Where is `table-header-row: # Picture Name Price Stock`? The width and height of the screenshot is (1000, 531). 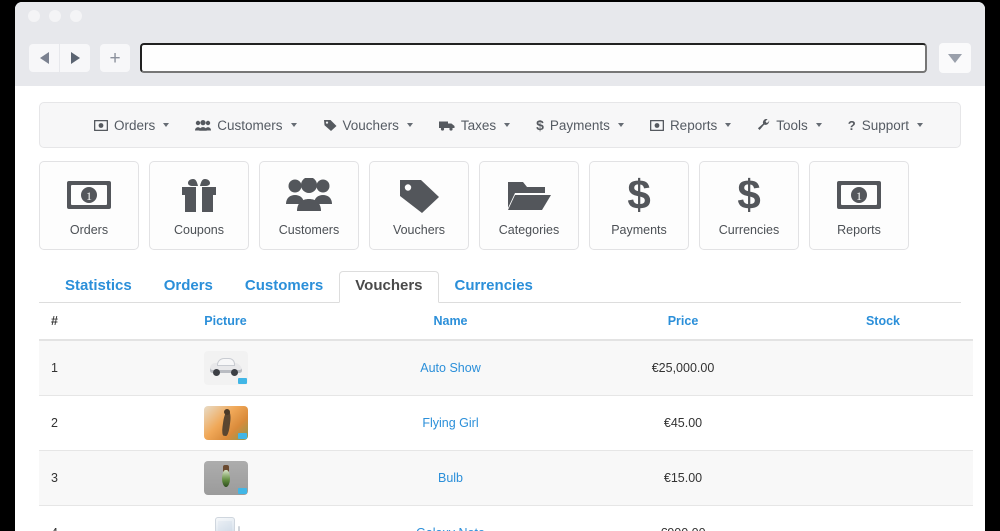
table-header-row: # Picture Name Price Stock is located at coordinates (506, 322).